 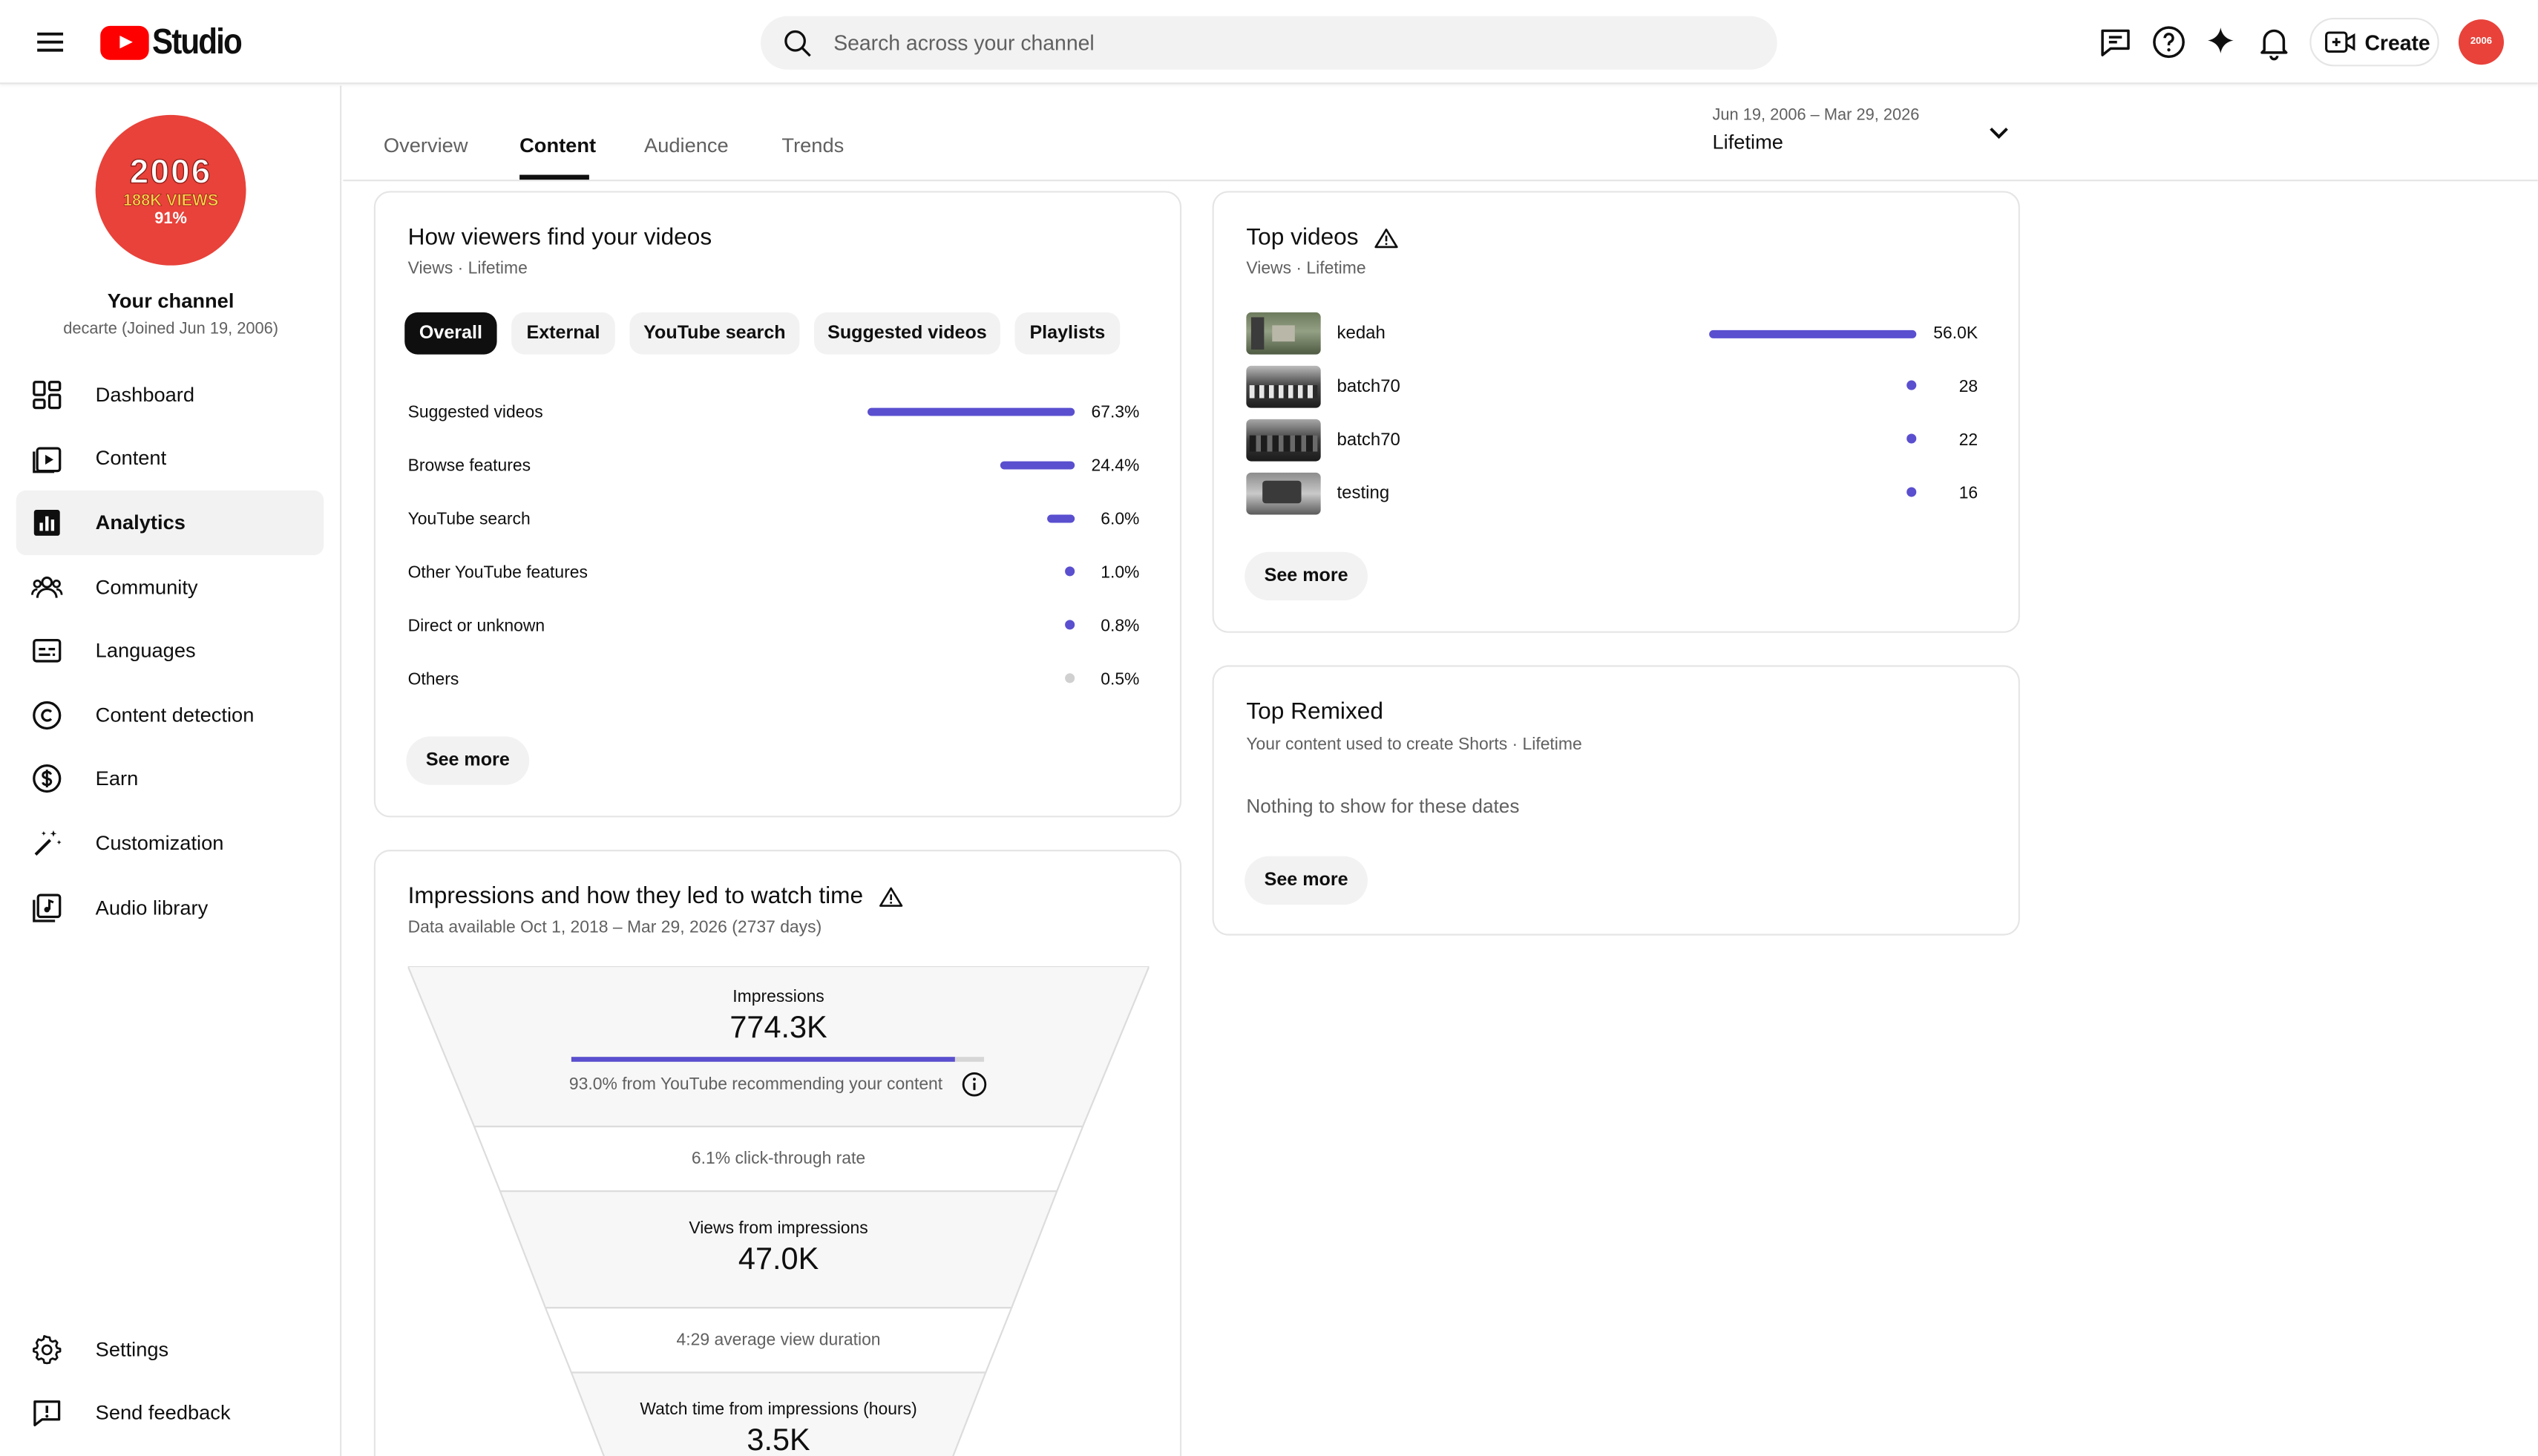 What do you see at coordinates (117, 779) in the screenshot?
I see `sidebar-item-label: Earn` at bounding box center [117, 779].